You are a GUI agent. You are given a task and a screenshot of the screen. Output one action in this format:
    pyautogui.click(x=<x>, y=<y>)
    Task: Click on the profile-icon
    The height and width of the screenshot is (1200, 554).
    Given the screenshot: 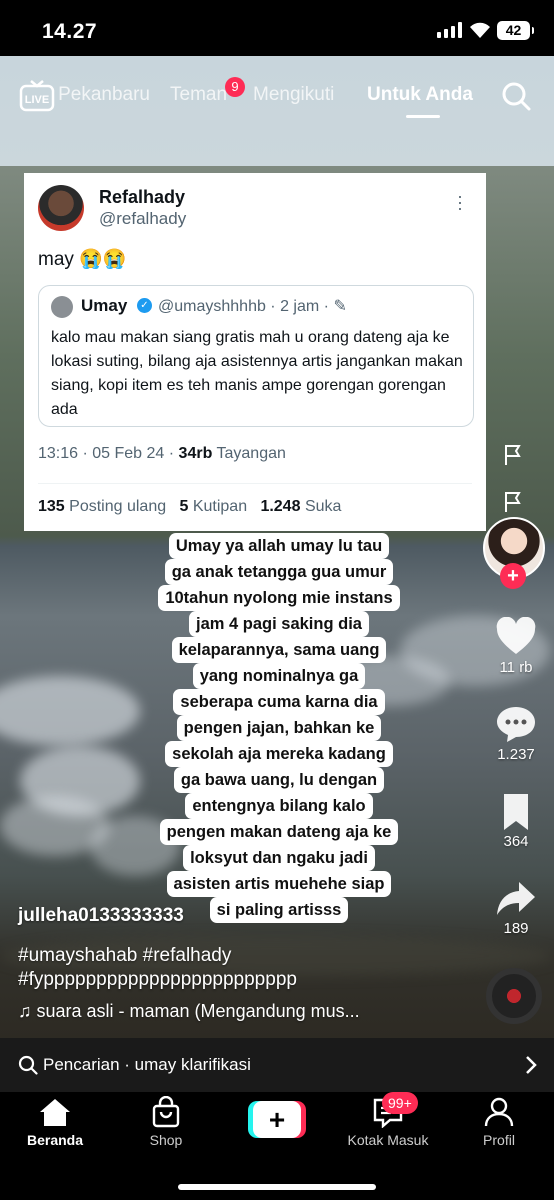 What is the action you would take?
    pyautogui.click(x=499, y=1112)
    